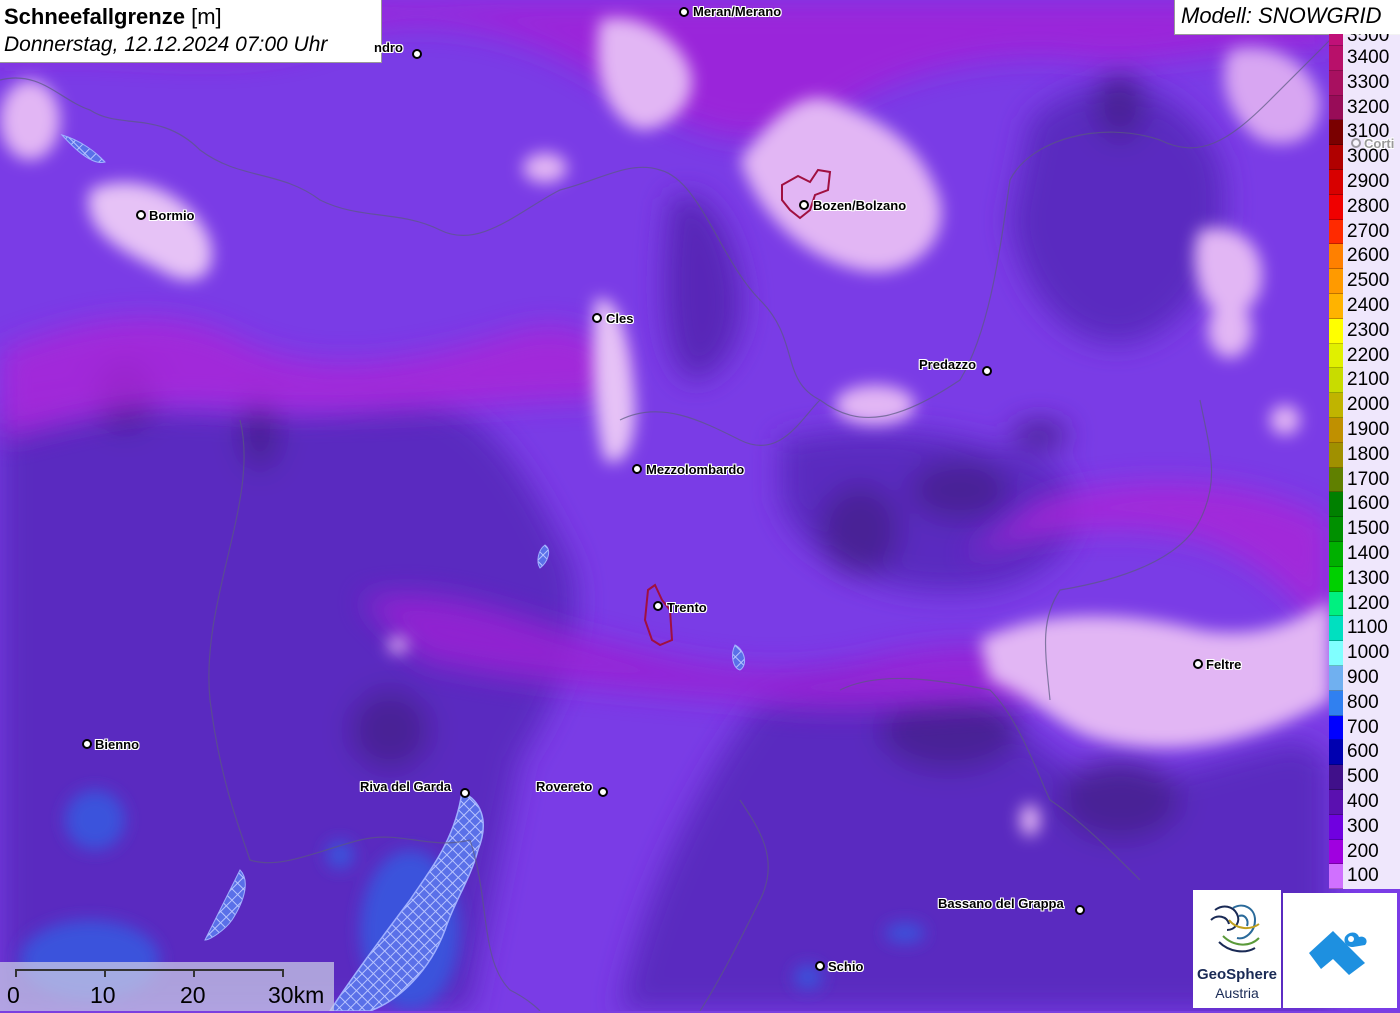  Describe the element at coordinates (1235, 928) in the screenshot. I see `geosphere-logo-icon` at that location.